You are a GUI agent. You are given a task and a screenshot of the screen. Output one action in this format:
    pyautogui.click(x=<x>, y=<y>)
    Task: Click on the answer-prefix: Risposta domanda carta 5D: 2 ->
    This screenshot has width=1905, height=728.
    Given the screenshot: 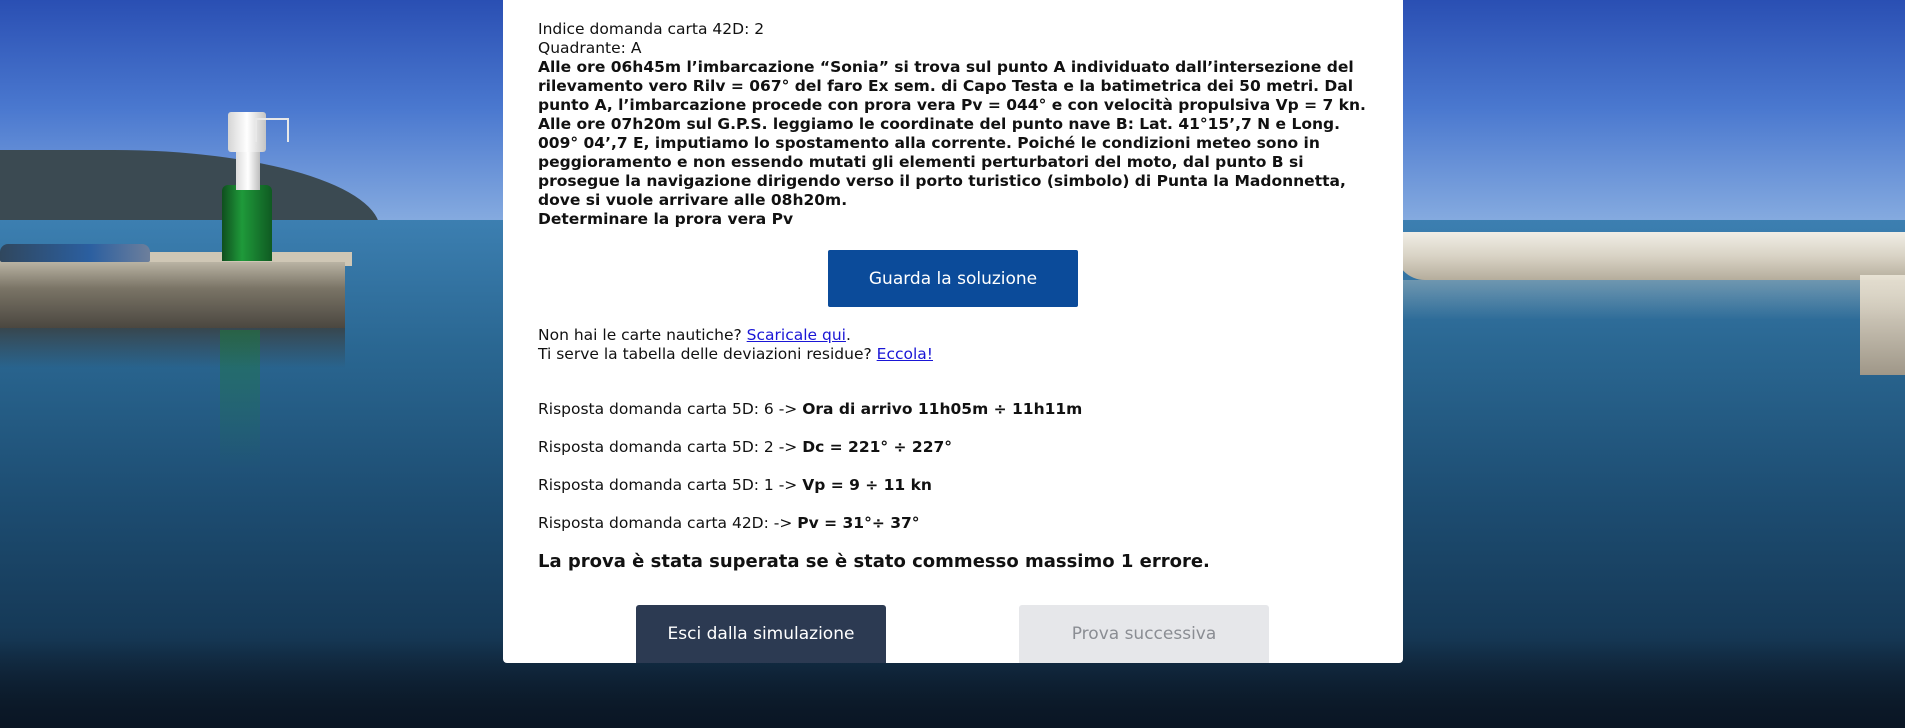 What is the action you would take?
    pyautogui.click(x=670, y=447)
    